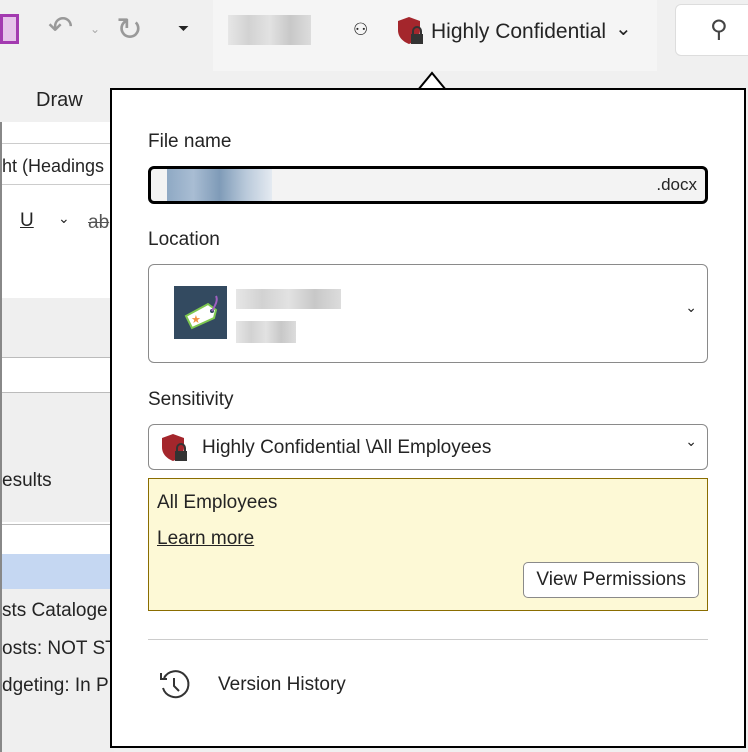 The width and height of the screenshot is (748, 752). I want to click on font-name-box: ht (Headings, so click(53, 166).